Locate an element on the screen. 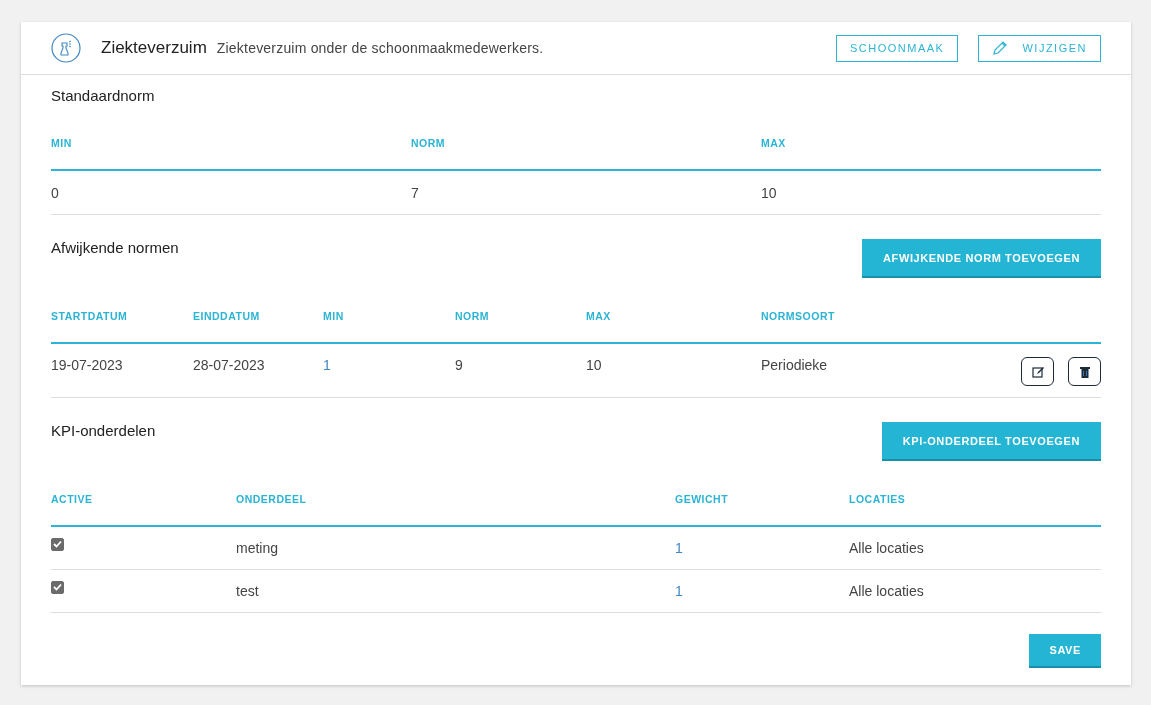 This screenshot has height=705, width=1151. table-cell: meting is located at coordinates (455, 548).